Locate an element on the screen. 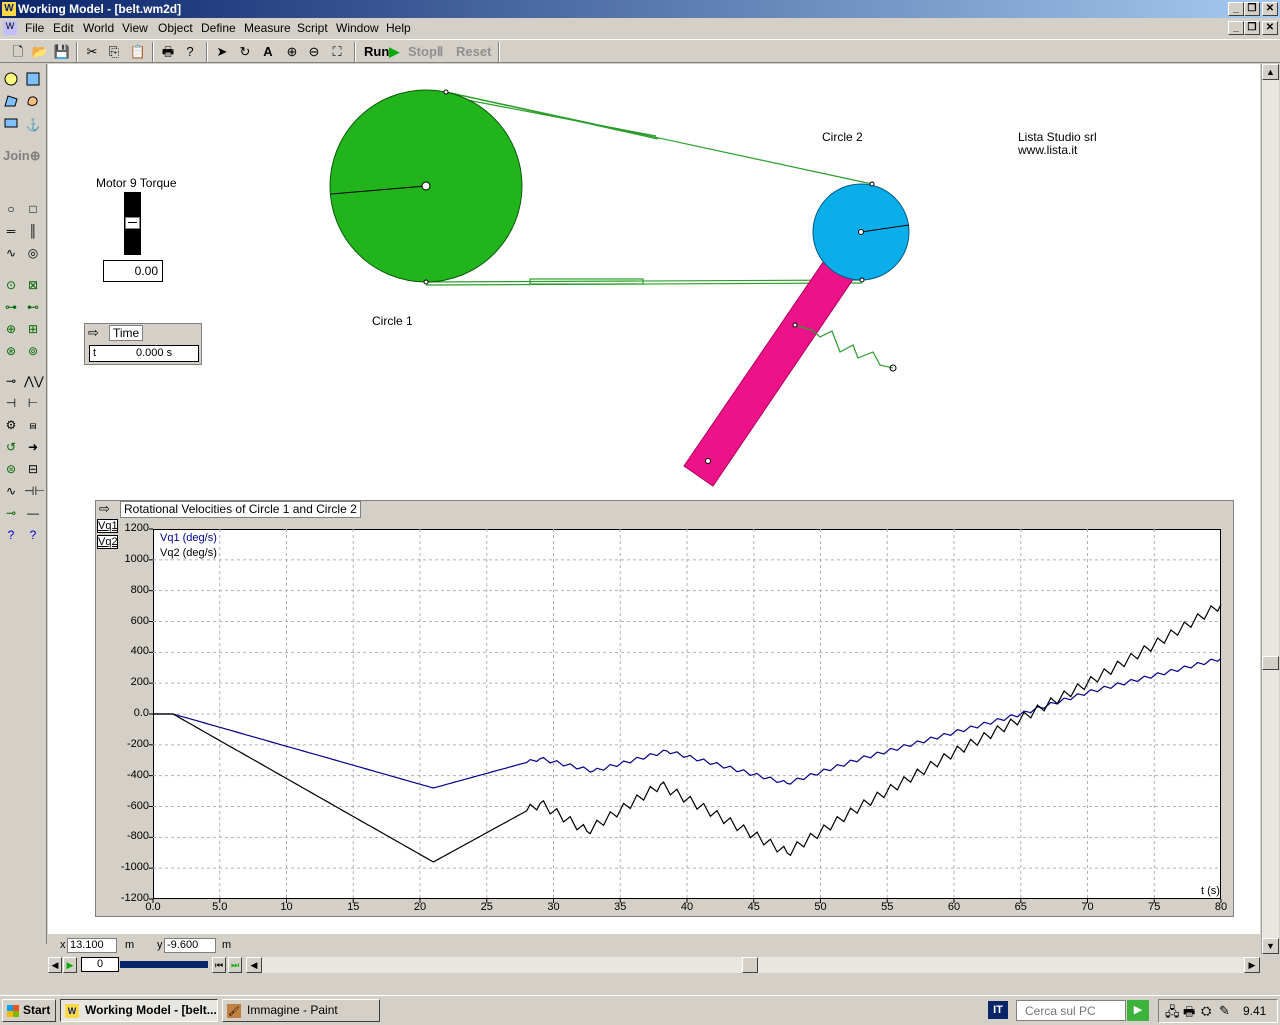 This screenshot has width=1280, height=1025. working-model-icon: W is located at coordinates (72, 1011).